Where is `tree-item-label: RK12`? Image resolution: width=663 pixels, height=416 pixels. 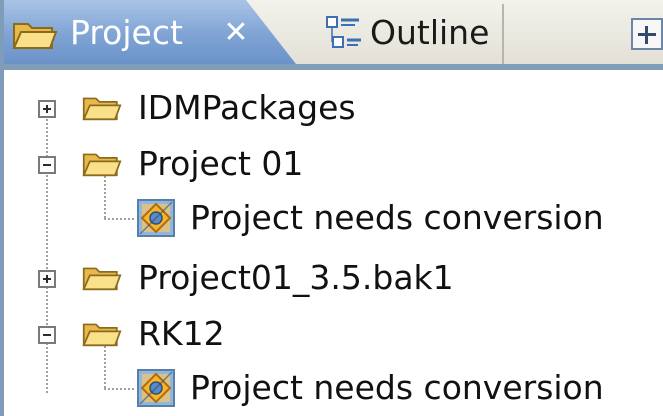 tree-item-label: RK12 is located at coordinates (181, 333).